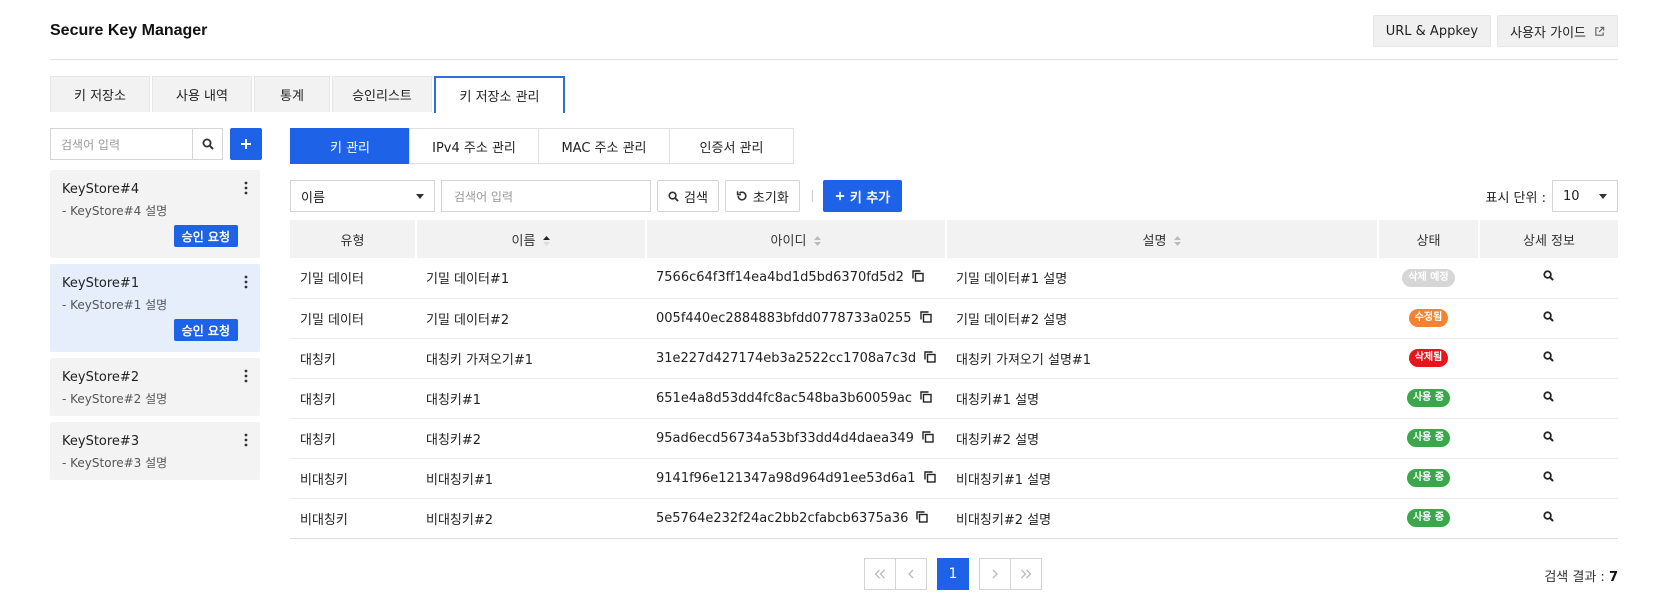 This screenshot has width=1660, height=600. What do you see at coordinates (834, 37) in the screenshot?
I see `app-header: Secure Key Manager URL & Appkey 사용자 가이드` at bounding box center [834, 37].